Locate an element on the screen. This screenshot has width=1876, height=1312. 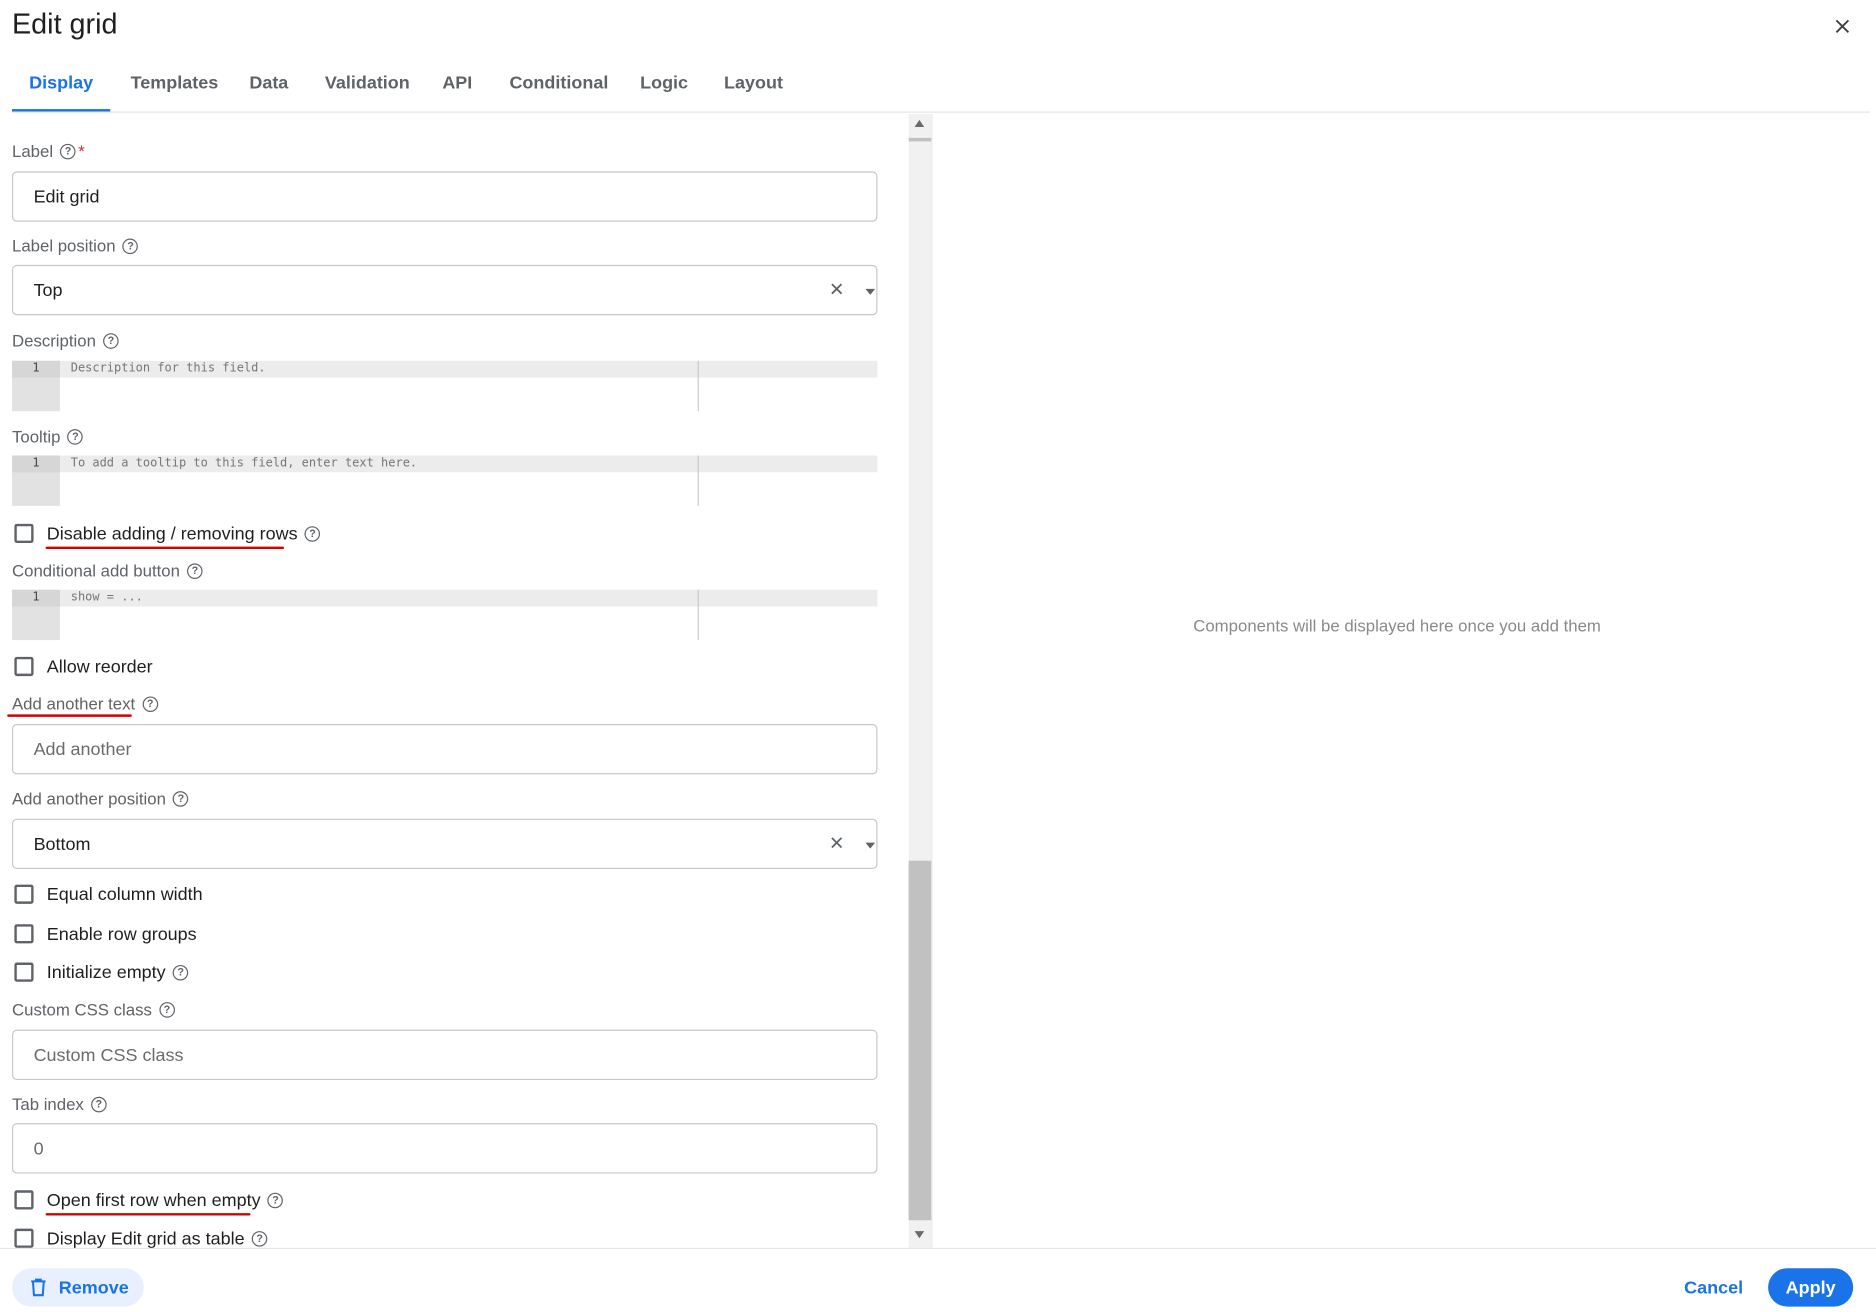
tab-data: Data is located at coordinates (268, 86).